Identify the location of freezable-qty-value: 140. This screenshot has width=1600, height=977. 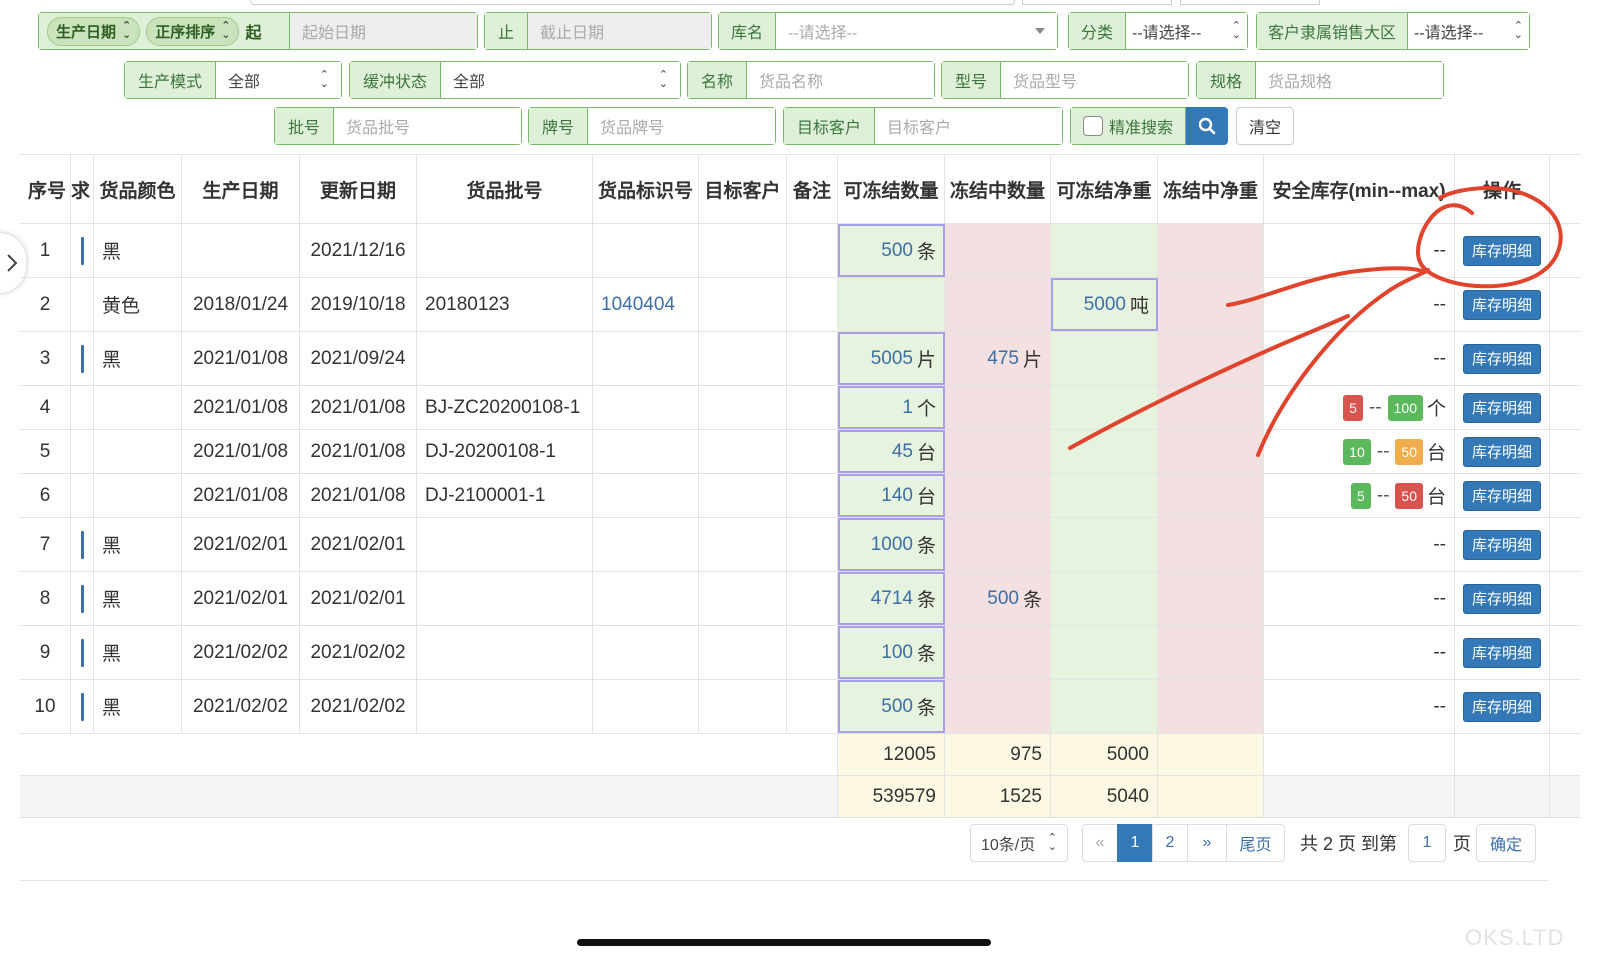
(897, 496).